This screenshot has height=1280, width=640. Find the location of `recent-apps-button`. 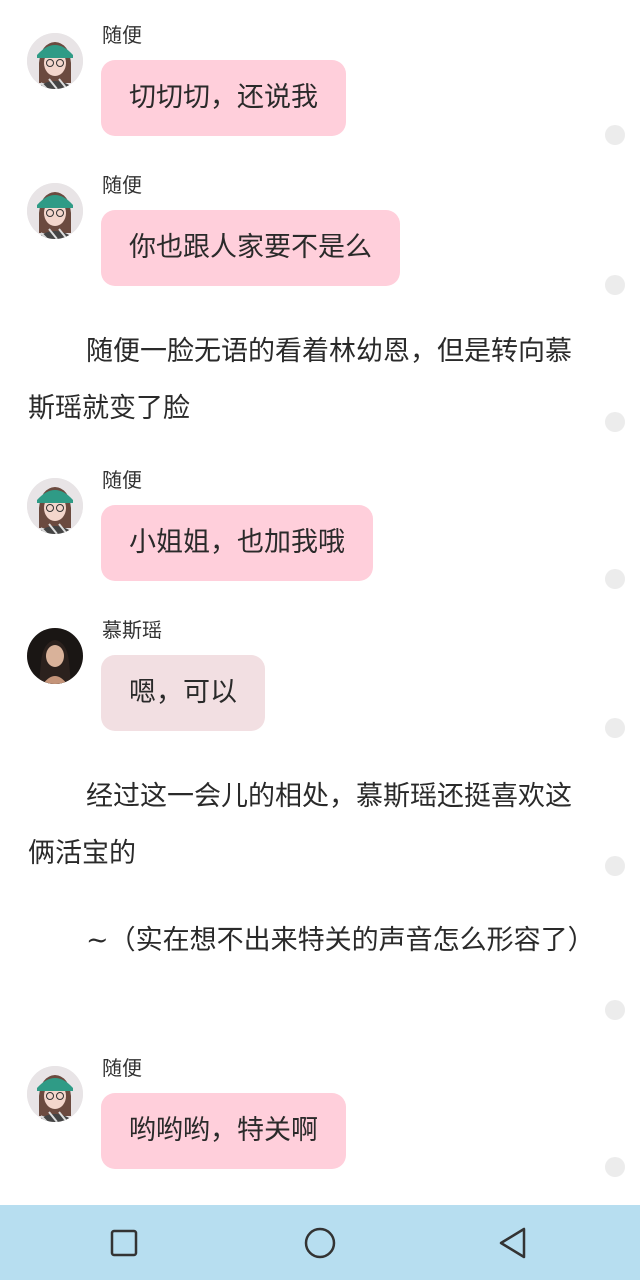

recent-apps-button is located at coordinates (124, 1243).